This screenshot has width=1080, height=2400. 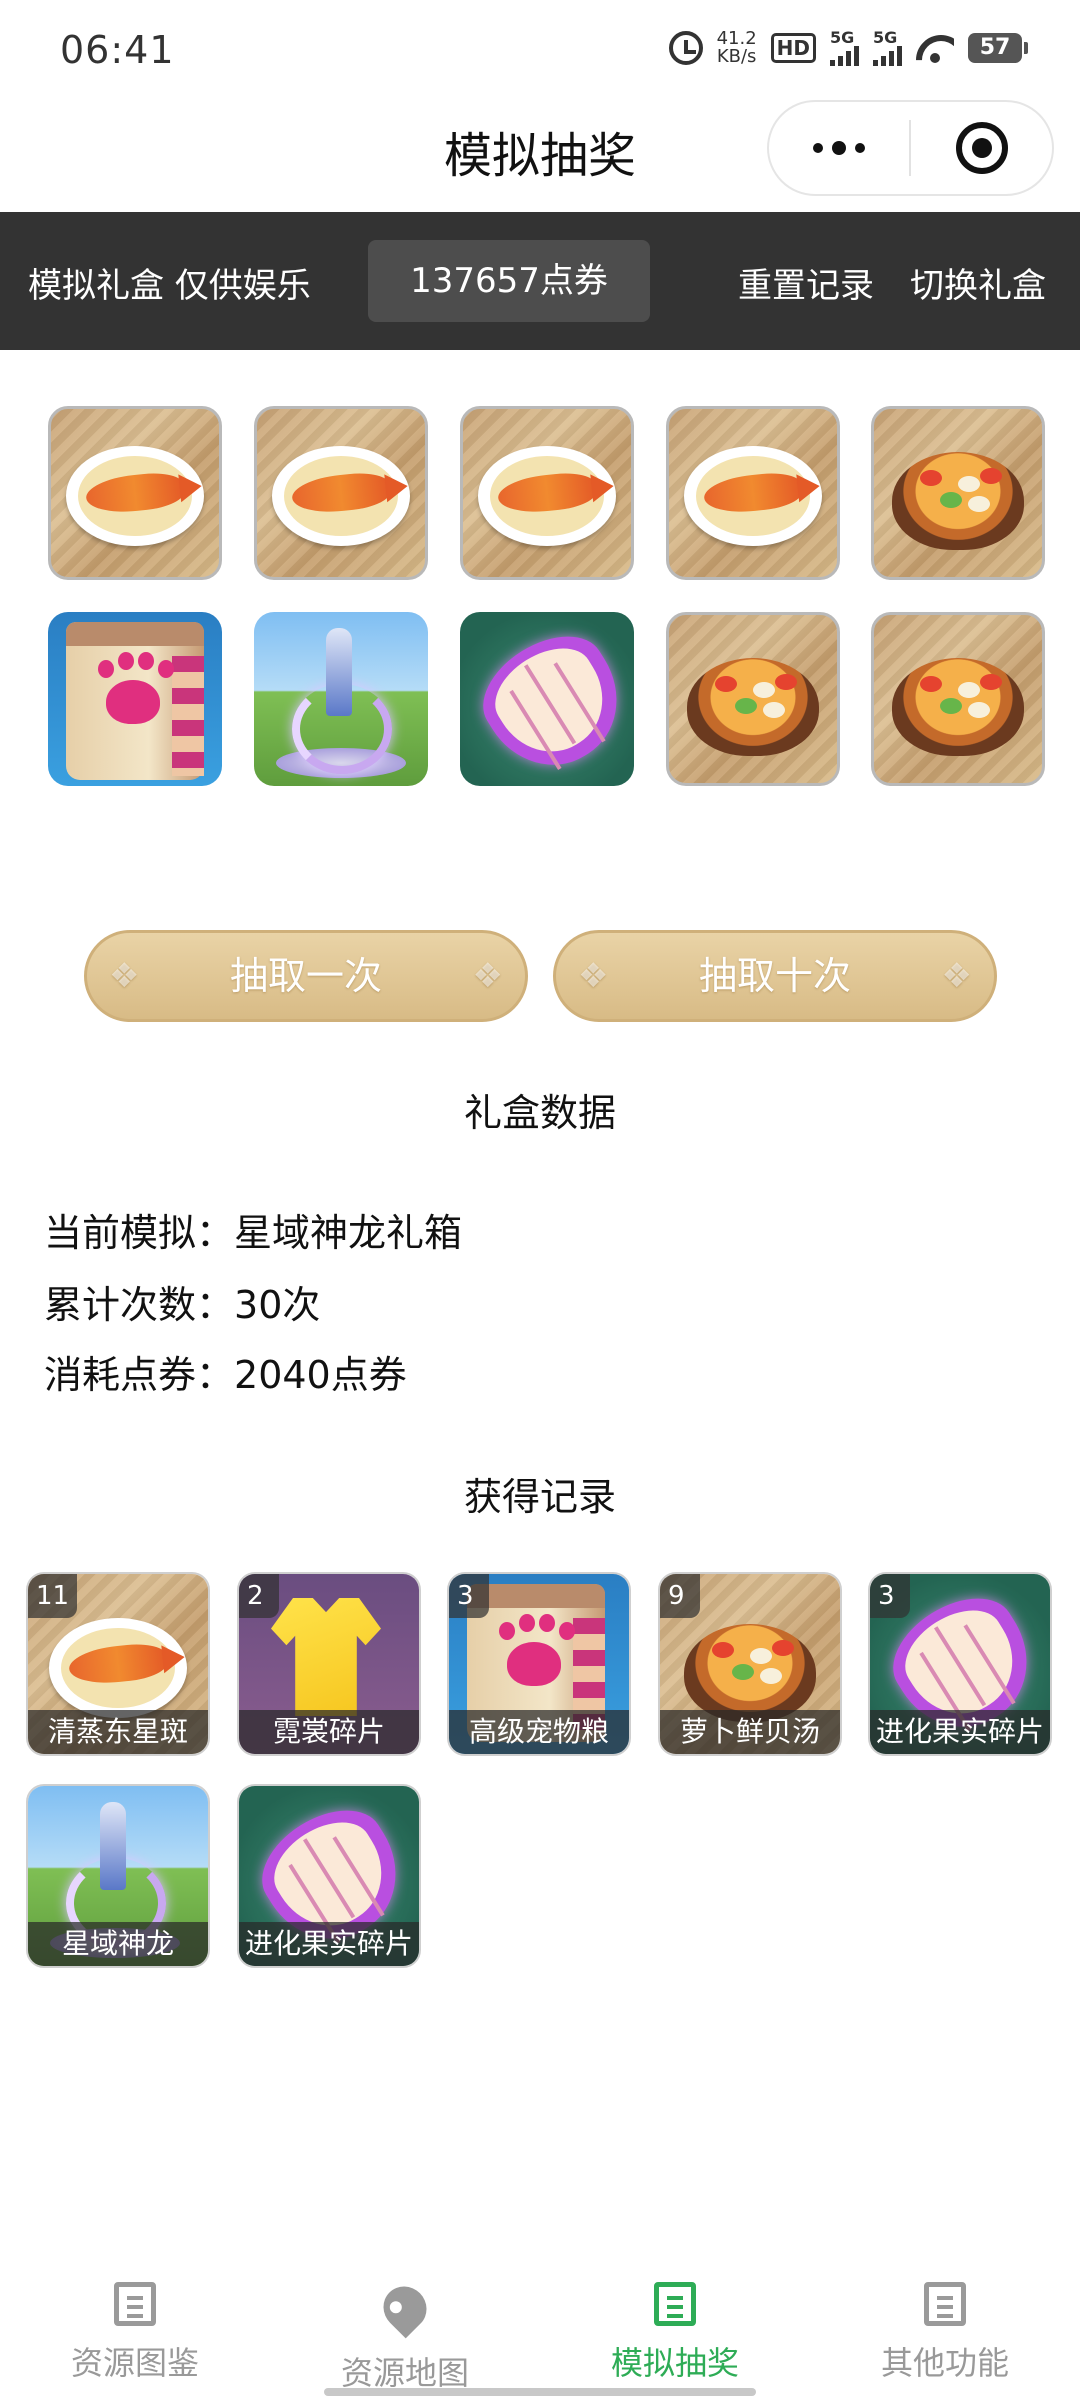 I want to click on history-item: 星域神龙, so click(x=118, y=1876).